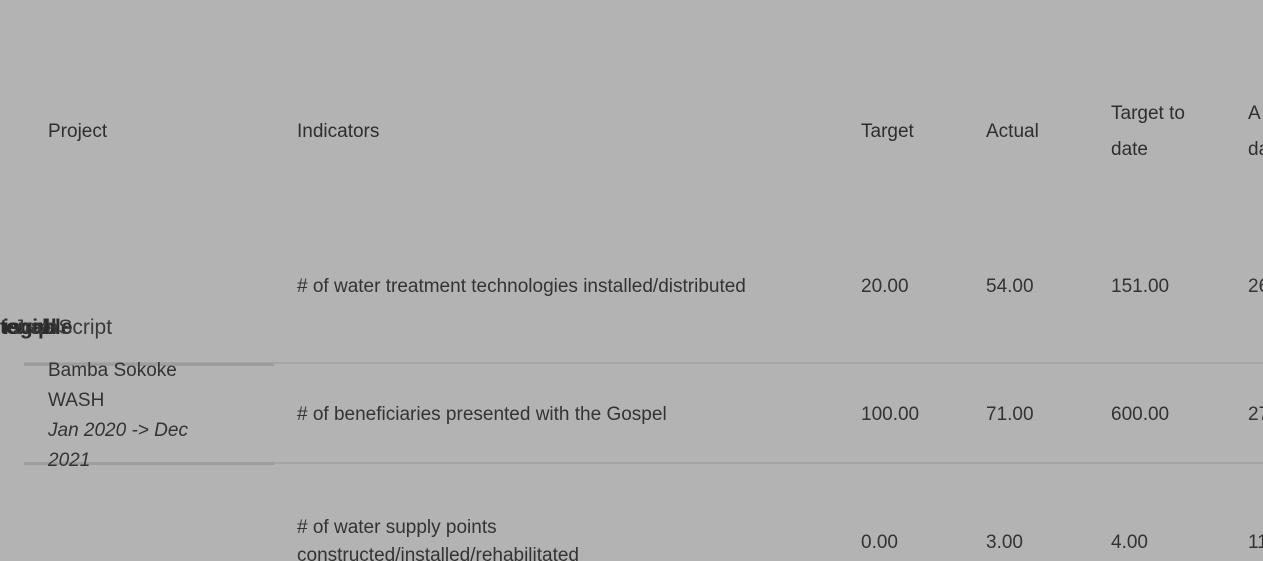  What do you see at coordinates (1004, 542) in the screenshot?
I see `row3-actual: 3.00` at bounding box center [1004, 542].